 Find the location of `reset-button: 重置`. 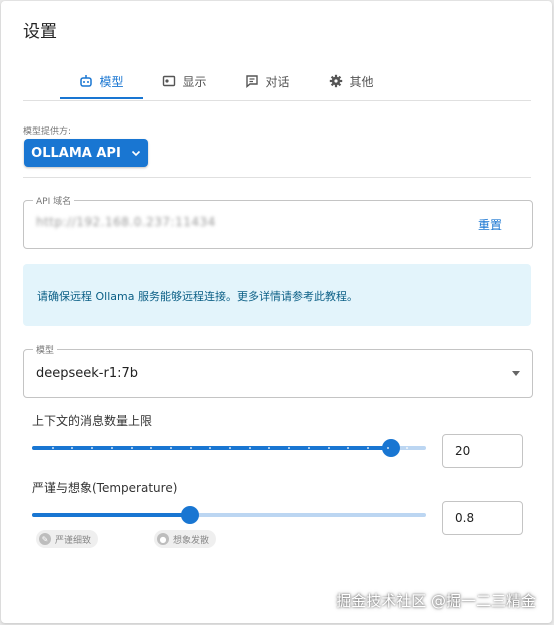

reset-button: 重置 is located at coordinates (490, 224).